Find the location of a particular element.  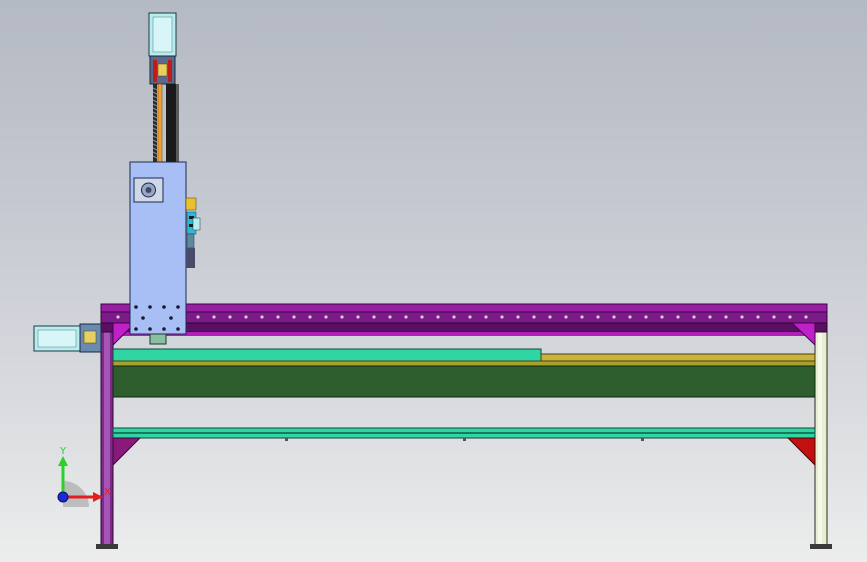

work-bed is located at coordinates (464, 381).